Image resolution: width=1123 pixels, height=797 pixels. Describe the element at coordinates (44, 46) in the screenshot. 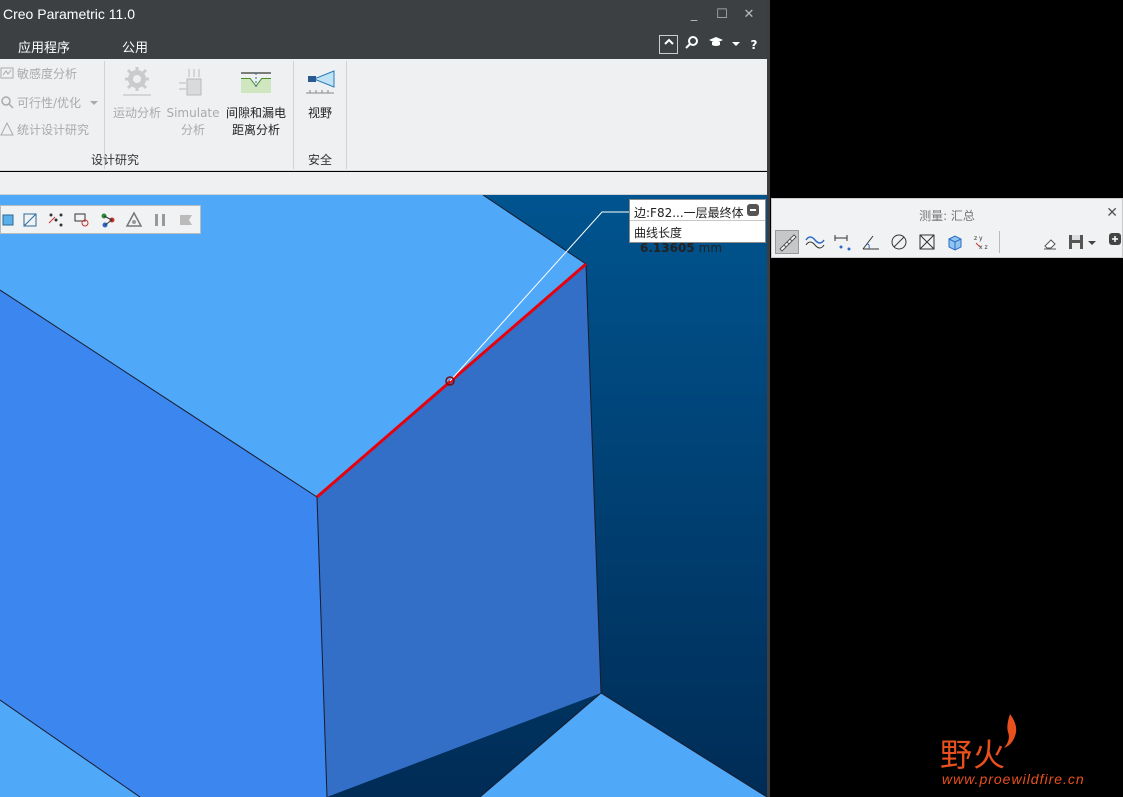

I see `menu-applications: 应用程序` at that location.